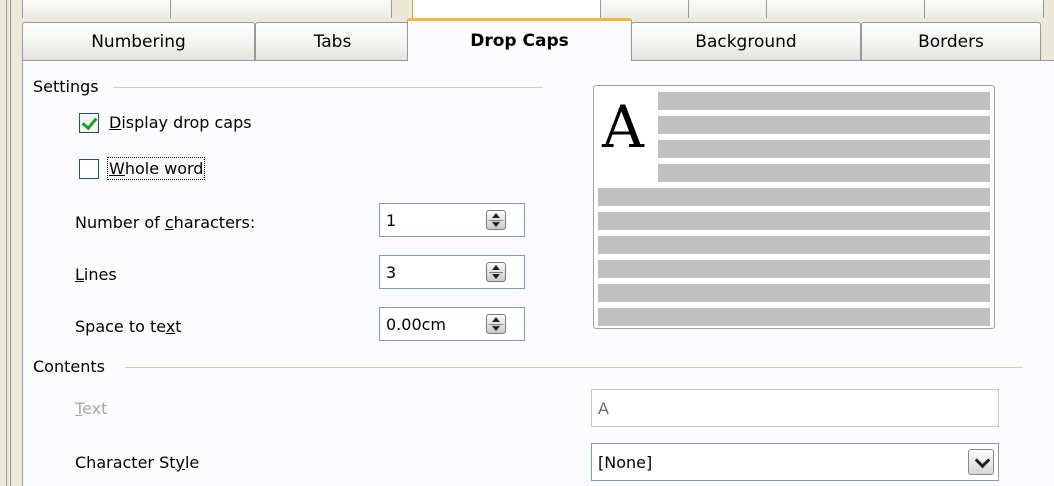  What do you see at coordinates (156, 168) in the screenshot?
I see `whole-word-label: Whole word` at bounding box center [156, 168].